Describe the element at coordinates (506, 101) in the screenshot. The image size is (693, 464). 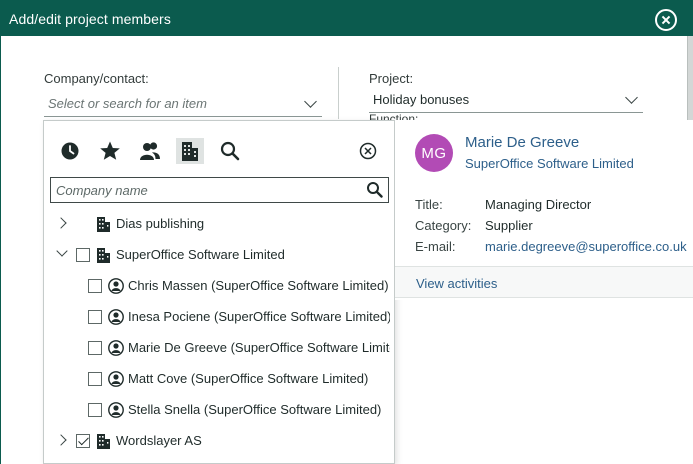
I see `project-combobox: Holiday bonuses` at that location.